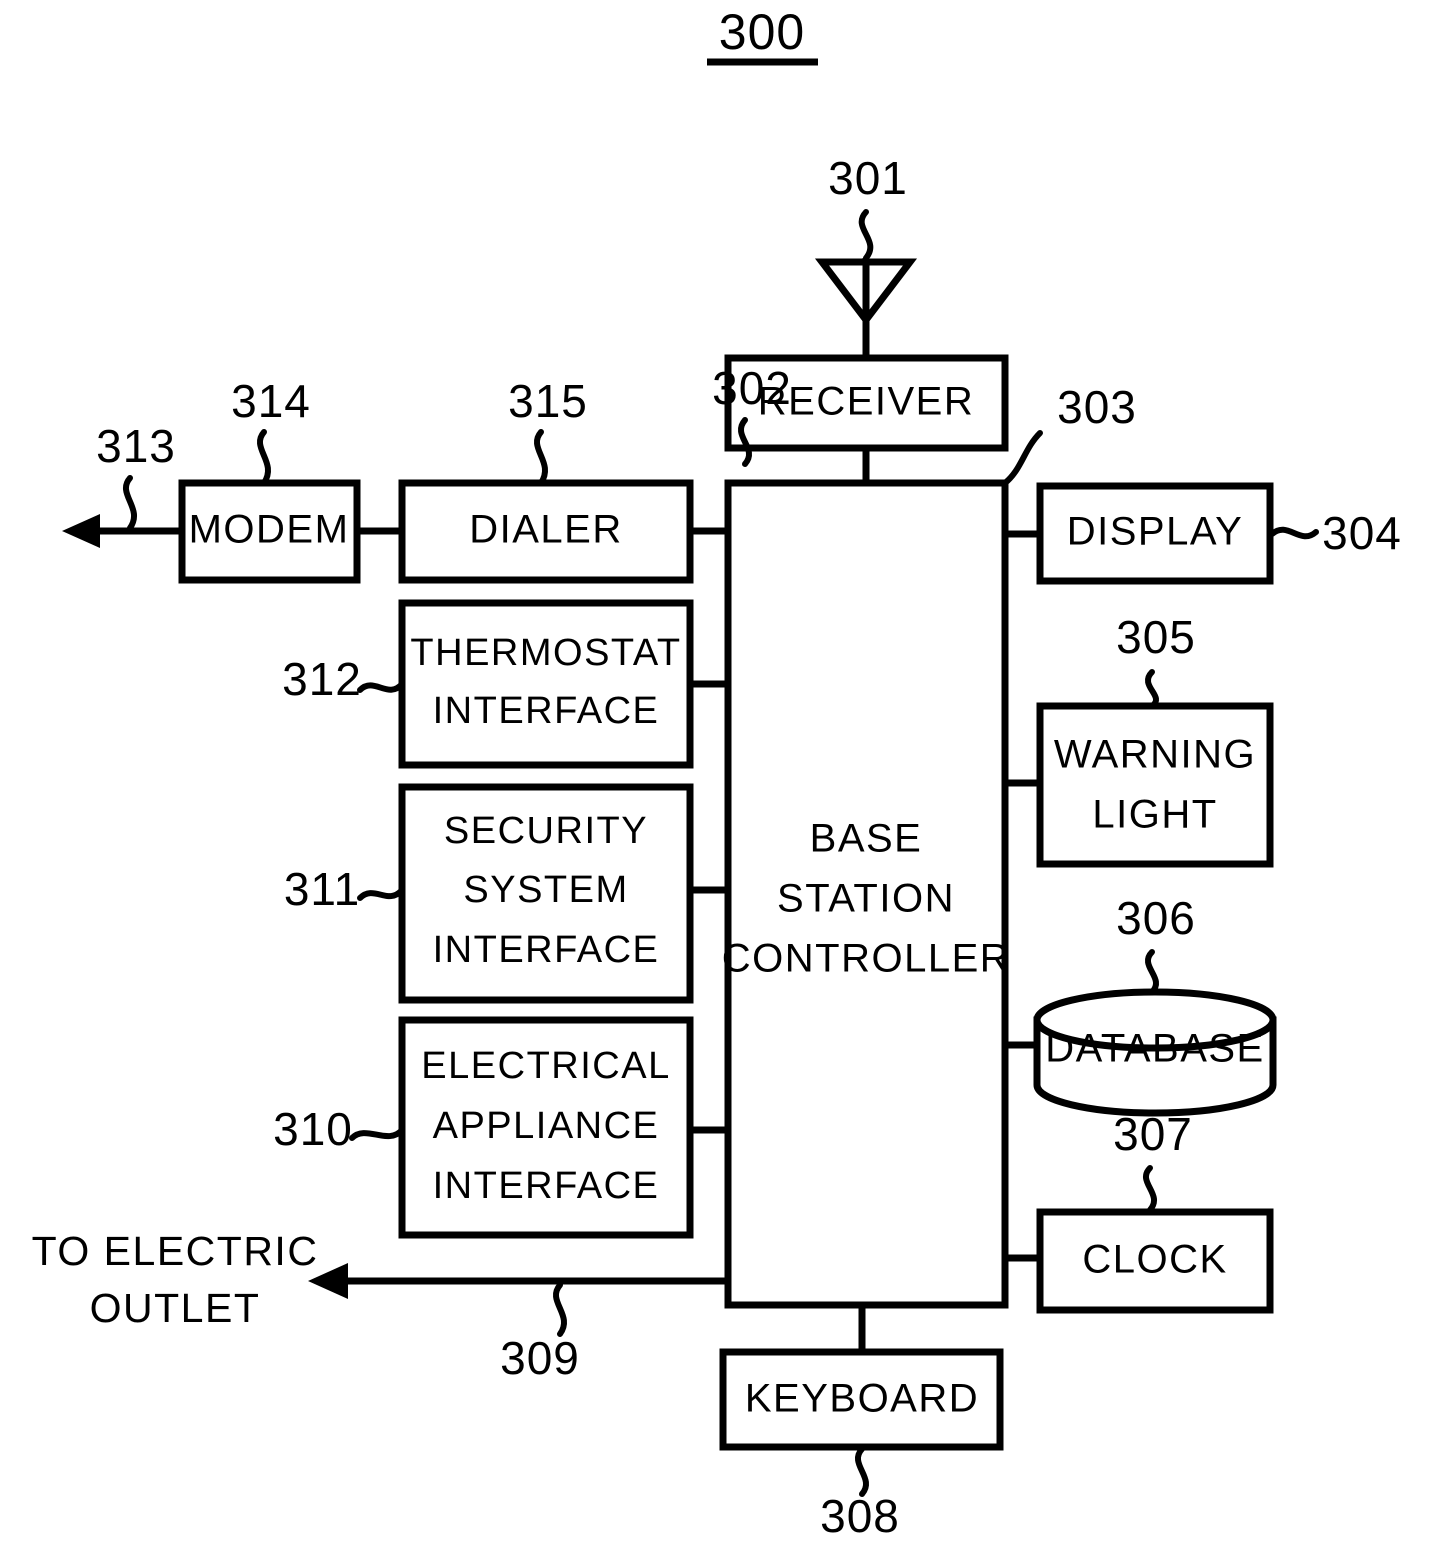  I want to click on appliance-lead-line, so click(377, 1134).